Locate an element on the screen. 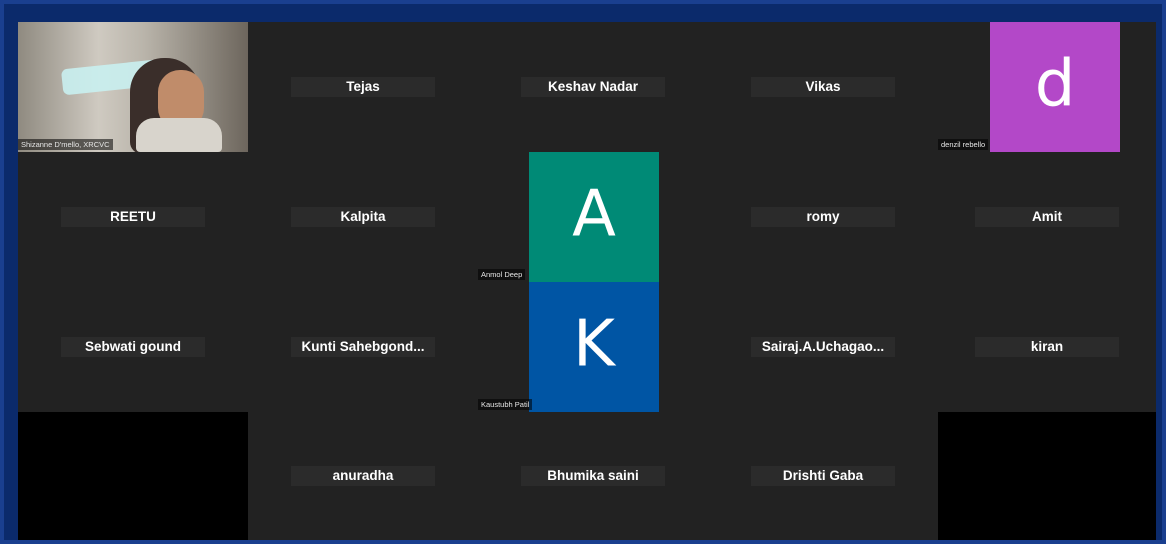  participant-name: anuradha is located at coordinates (363, 476).